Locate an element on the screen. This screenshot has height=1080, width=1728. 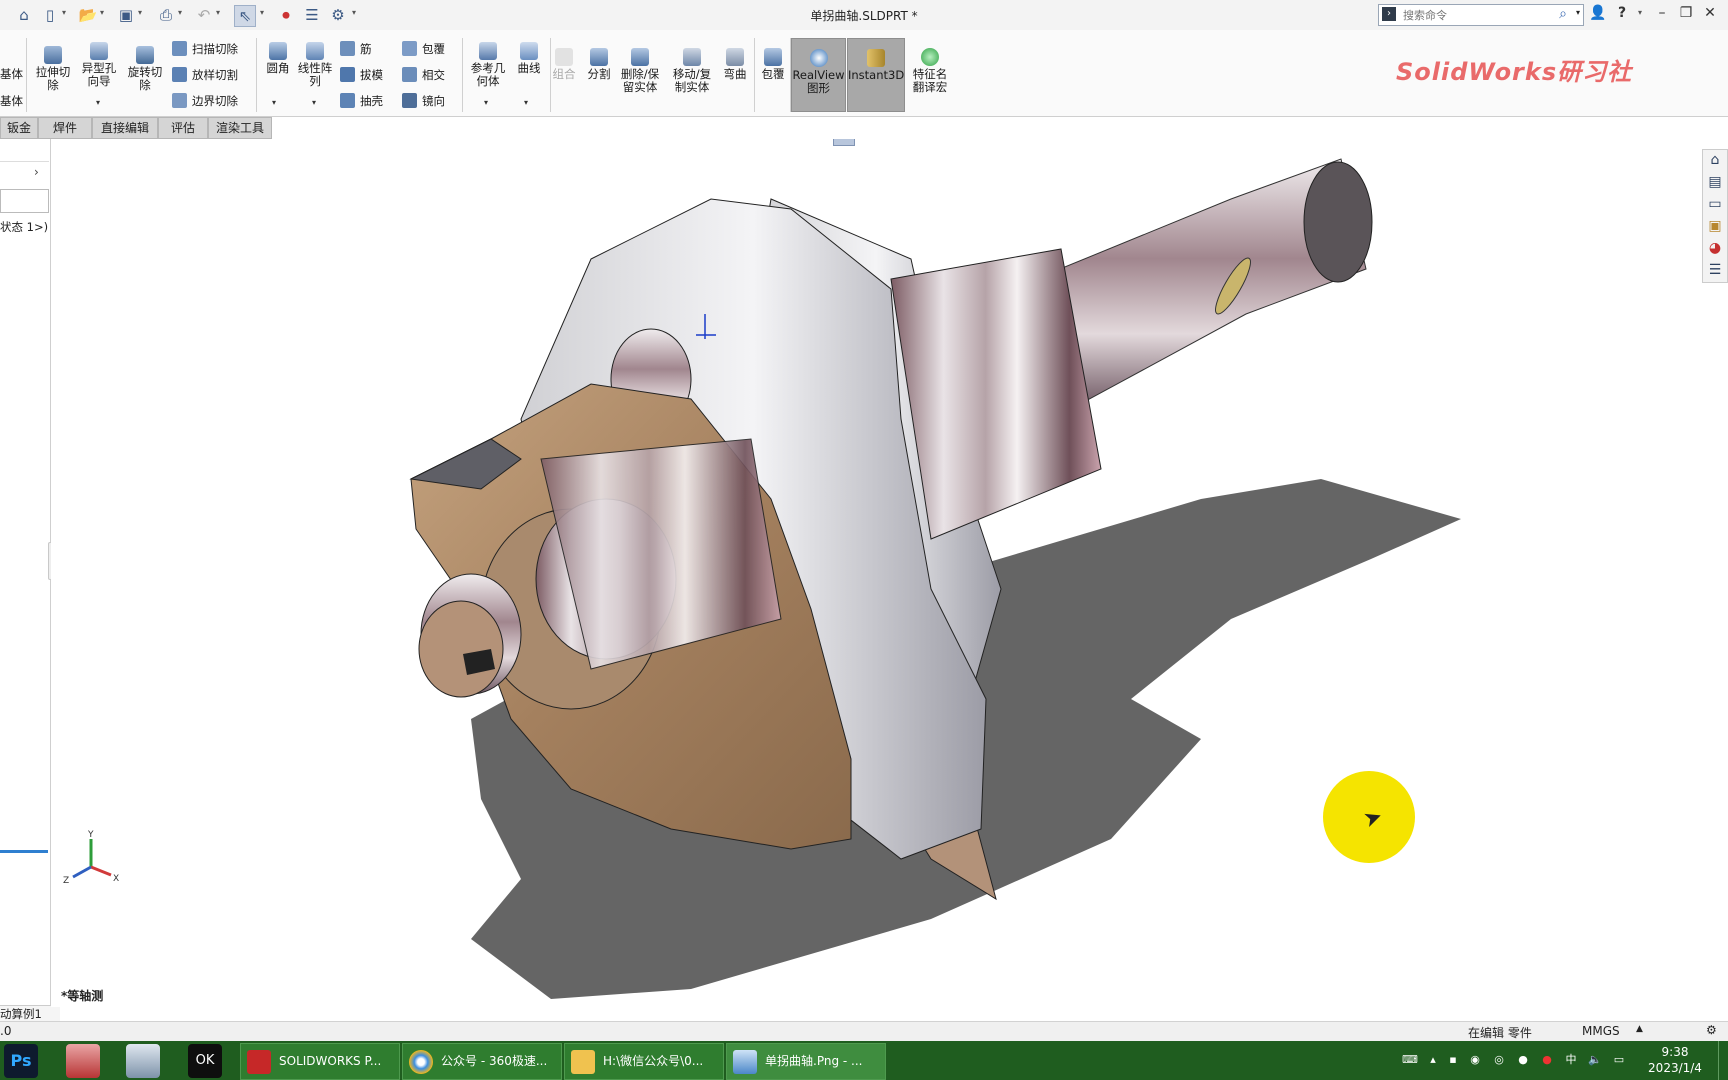
new-document-icon: ▯ is located at coordinates (50, 15).